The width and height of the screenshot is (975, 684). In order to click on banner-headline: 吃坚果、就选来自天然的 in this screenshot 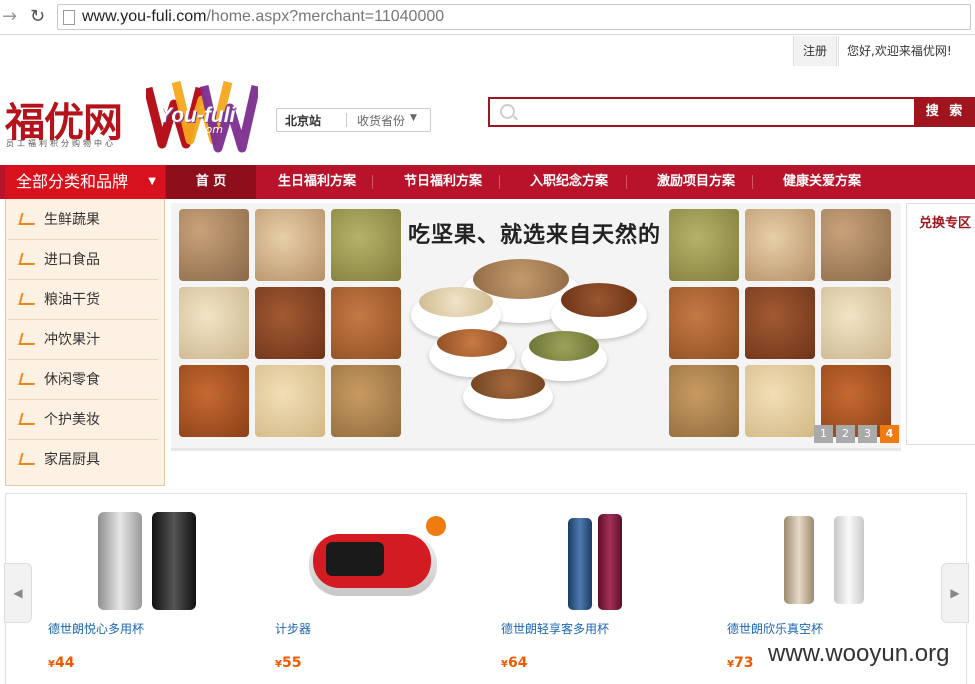, I will do `click(535, 235)`.